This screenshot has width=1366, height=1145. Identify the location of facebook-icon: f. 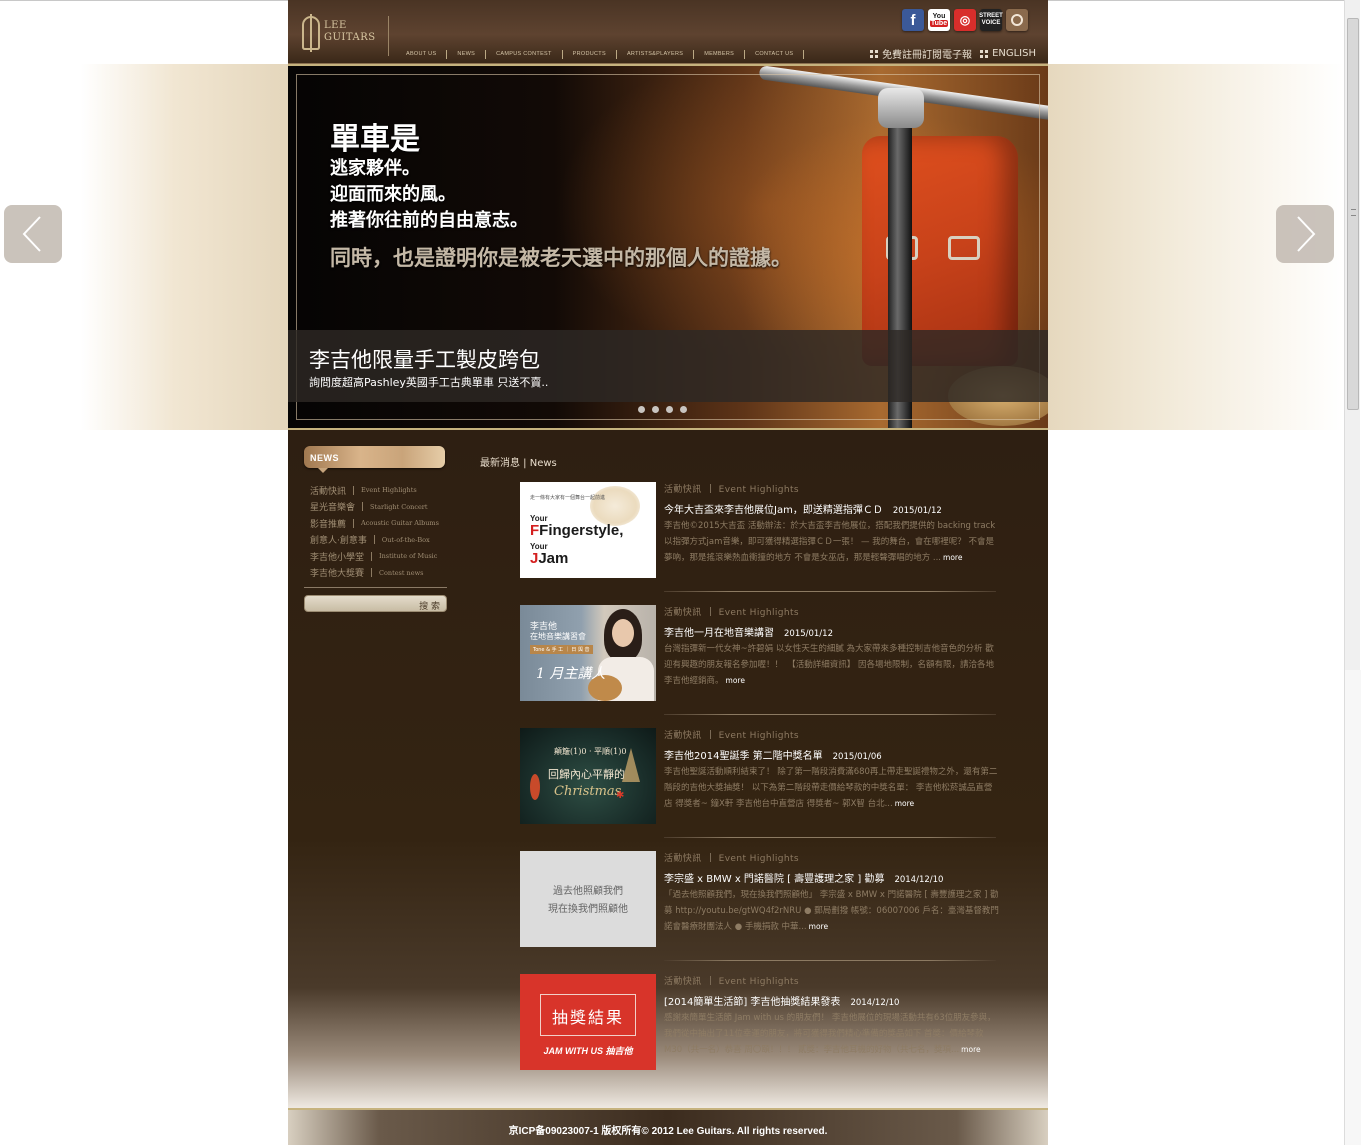
(913, 20).